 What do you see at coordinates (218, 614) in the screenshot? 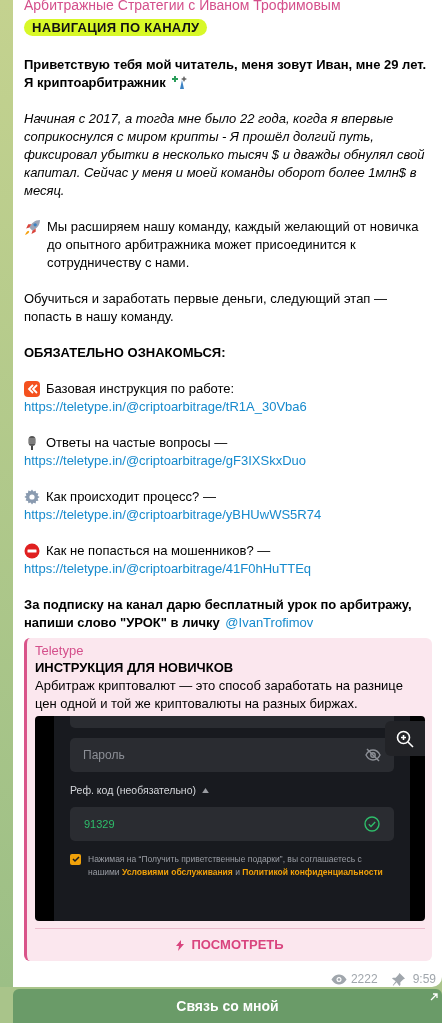
I see `offer-text: За подписку на канал дарю бесплатный урок по арбитражу, напиши слово "УРОК" в личку @IvanTrofimov` at bounding box center [218, 614].